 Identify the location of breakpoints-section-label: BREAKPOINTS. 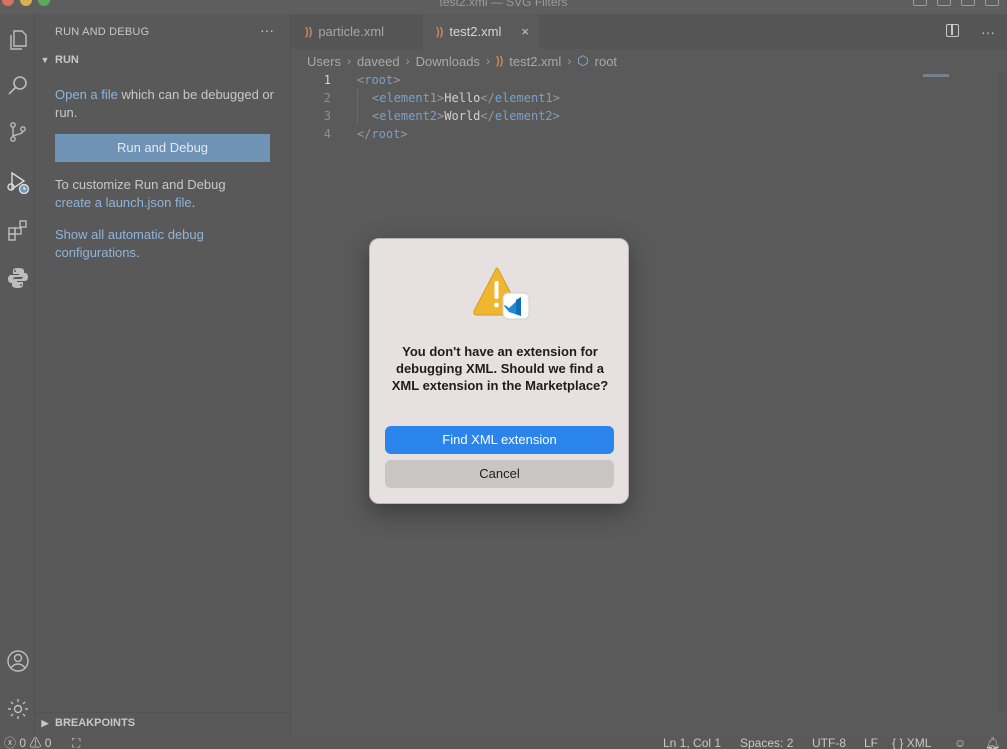
(95, 723).